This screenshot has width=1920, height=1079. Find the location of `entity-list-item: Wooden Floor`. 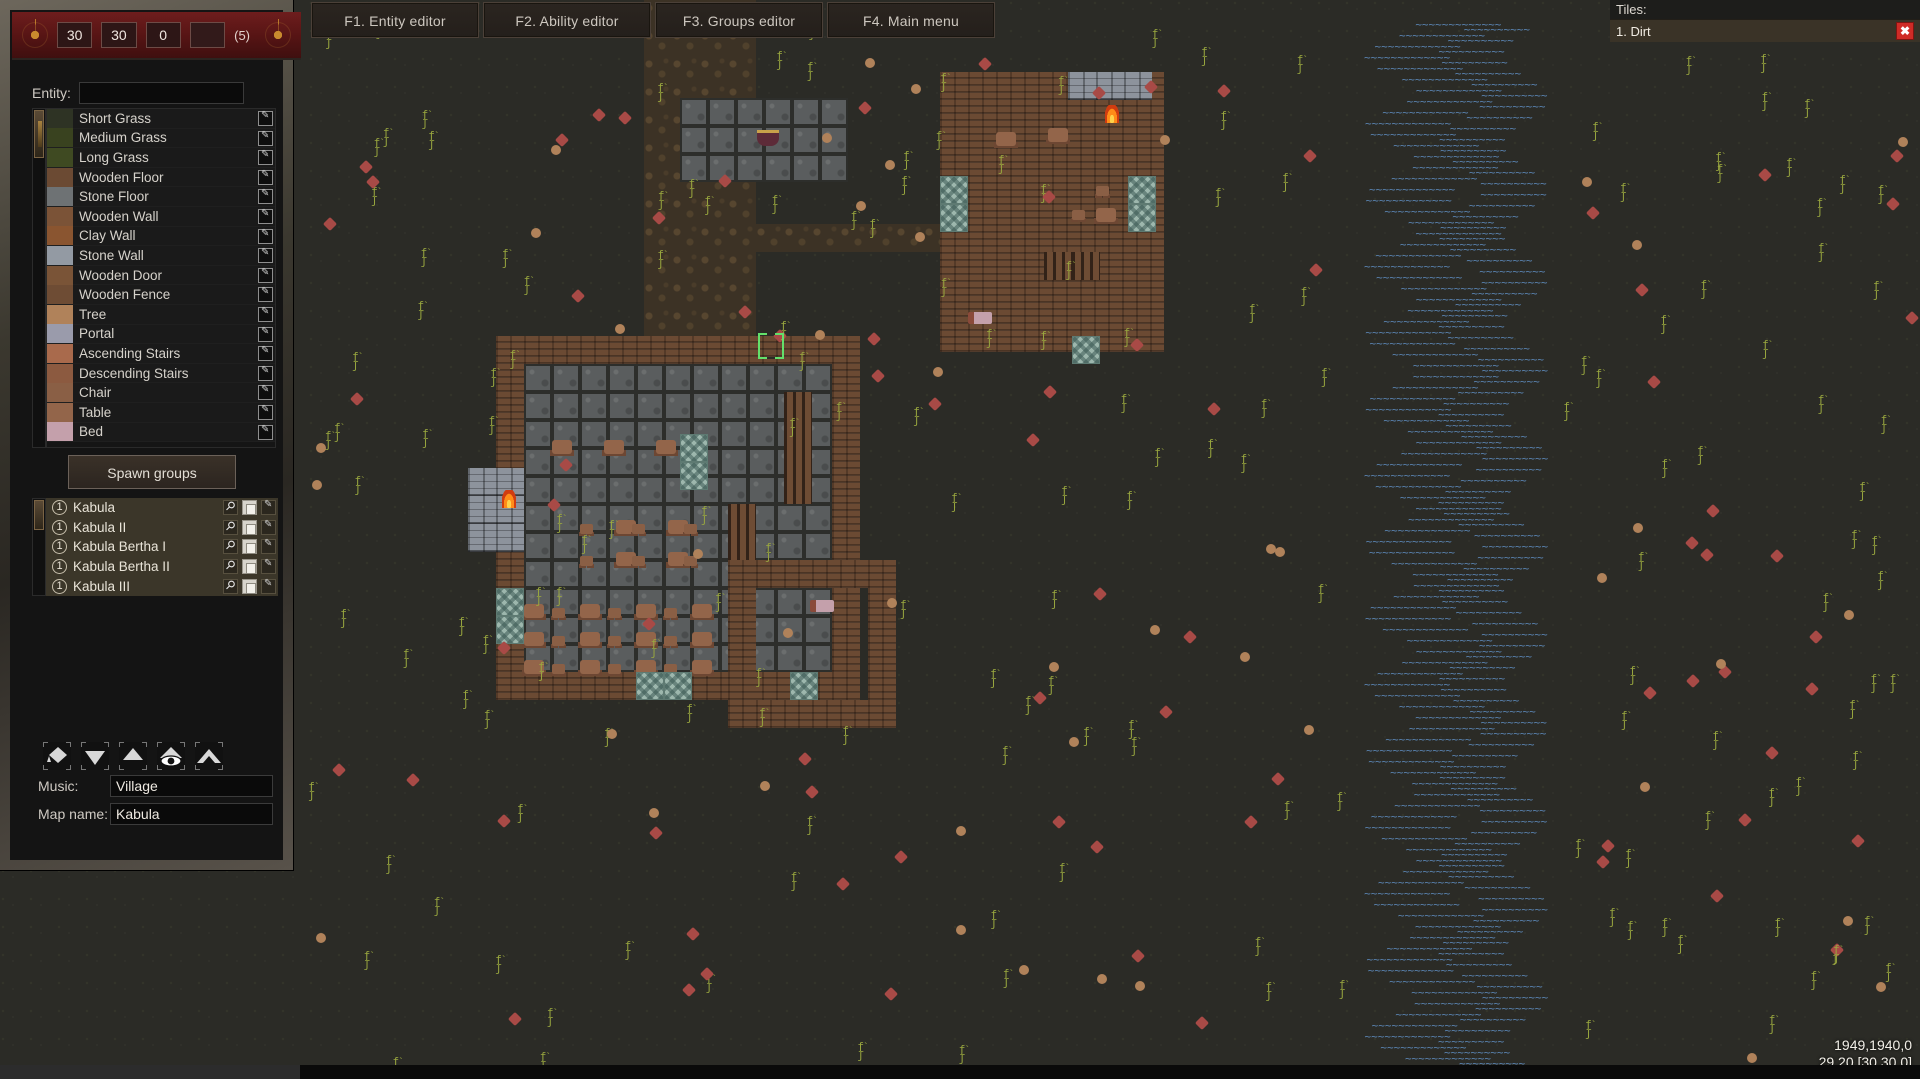

entity-list-item: Wooden Floor is located at coordinates (161, 177).